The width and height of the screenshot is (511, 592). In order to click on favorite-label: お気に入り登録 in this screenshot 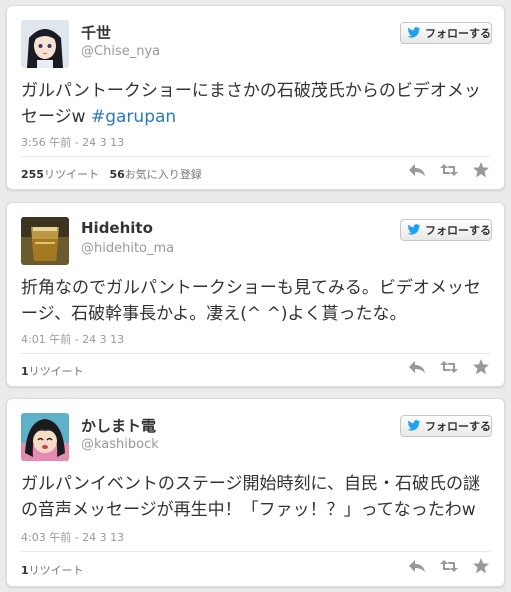, I will do `click(163, 174)`.